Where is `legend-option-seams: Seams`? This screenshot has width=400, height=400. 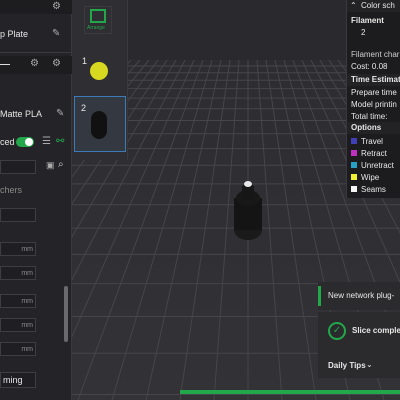
legend-option-seams: Seams is located at coordinates (368, 190).